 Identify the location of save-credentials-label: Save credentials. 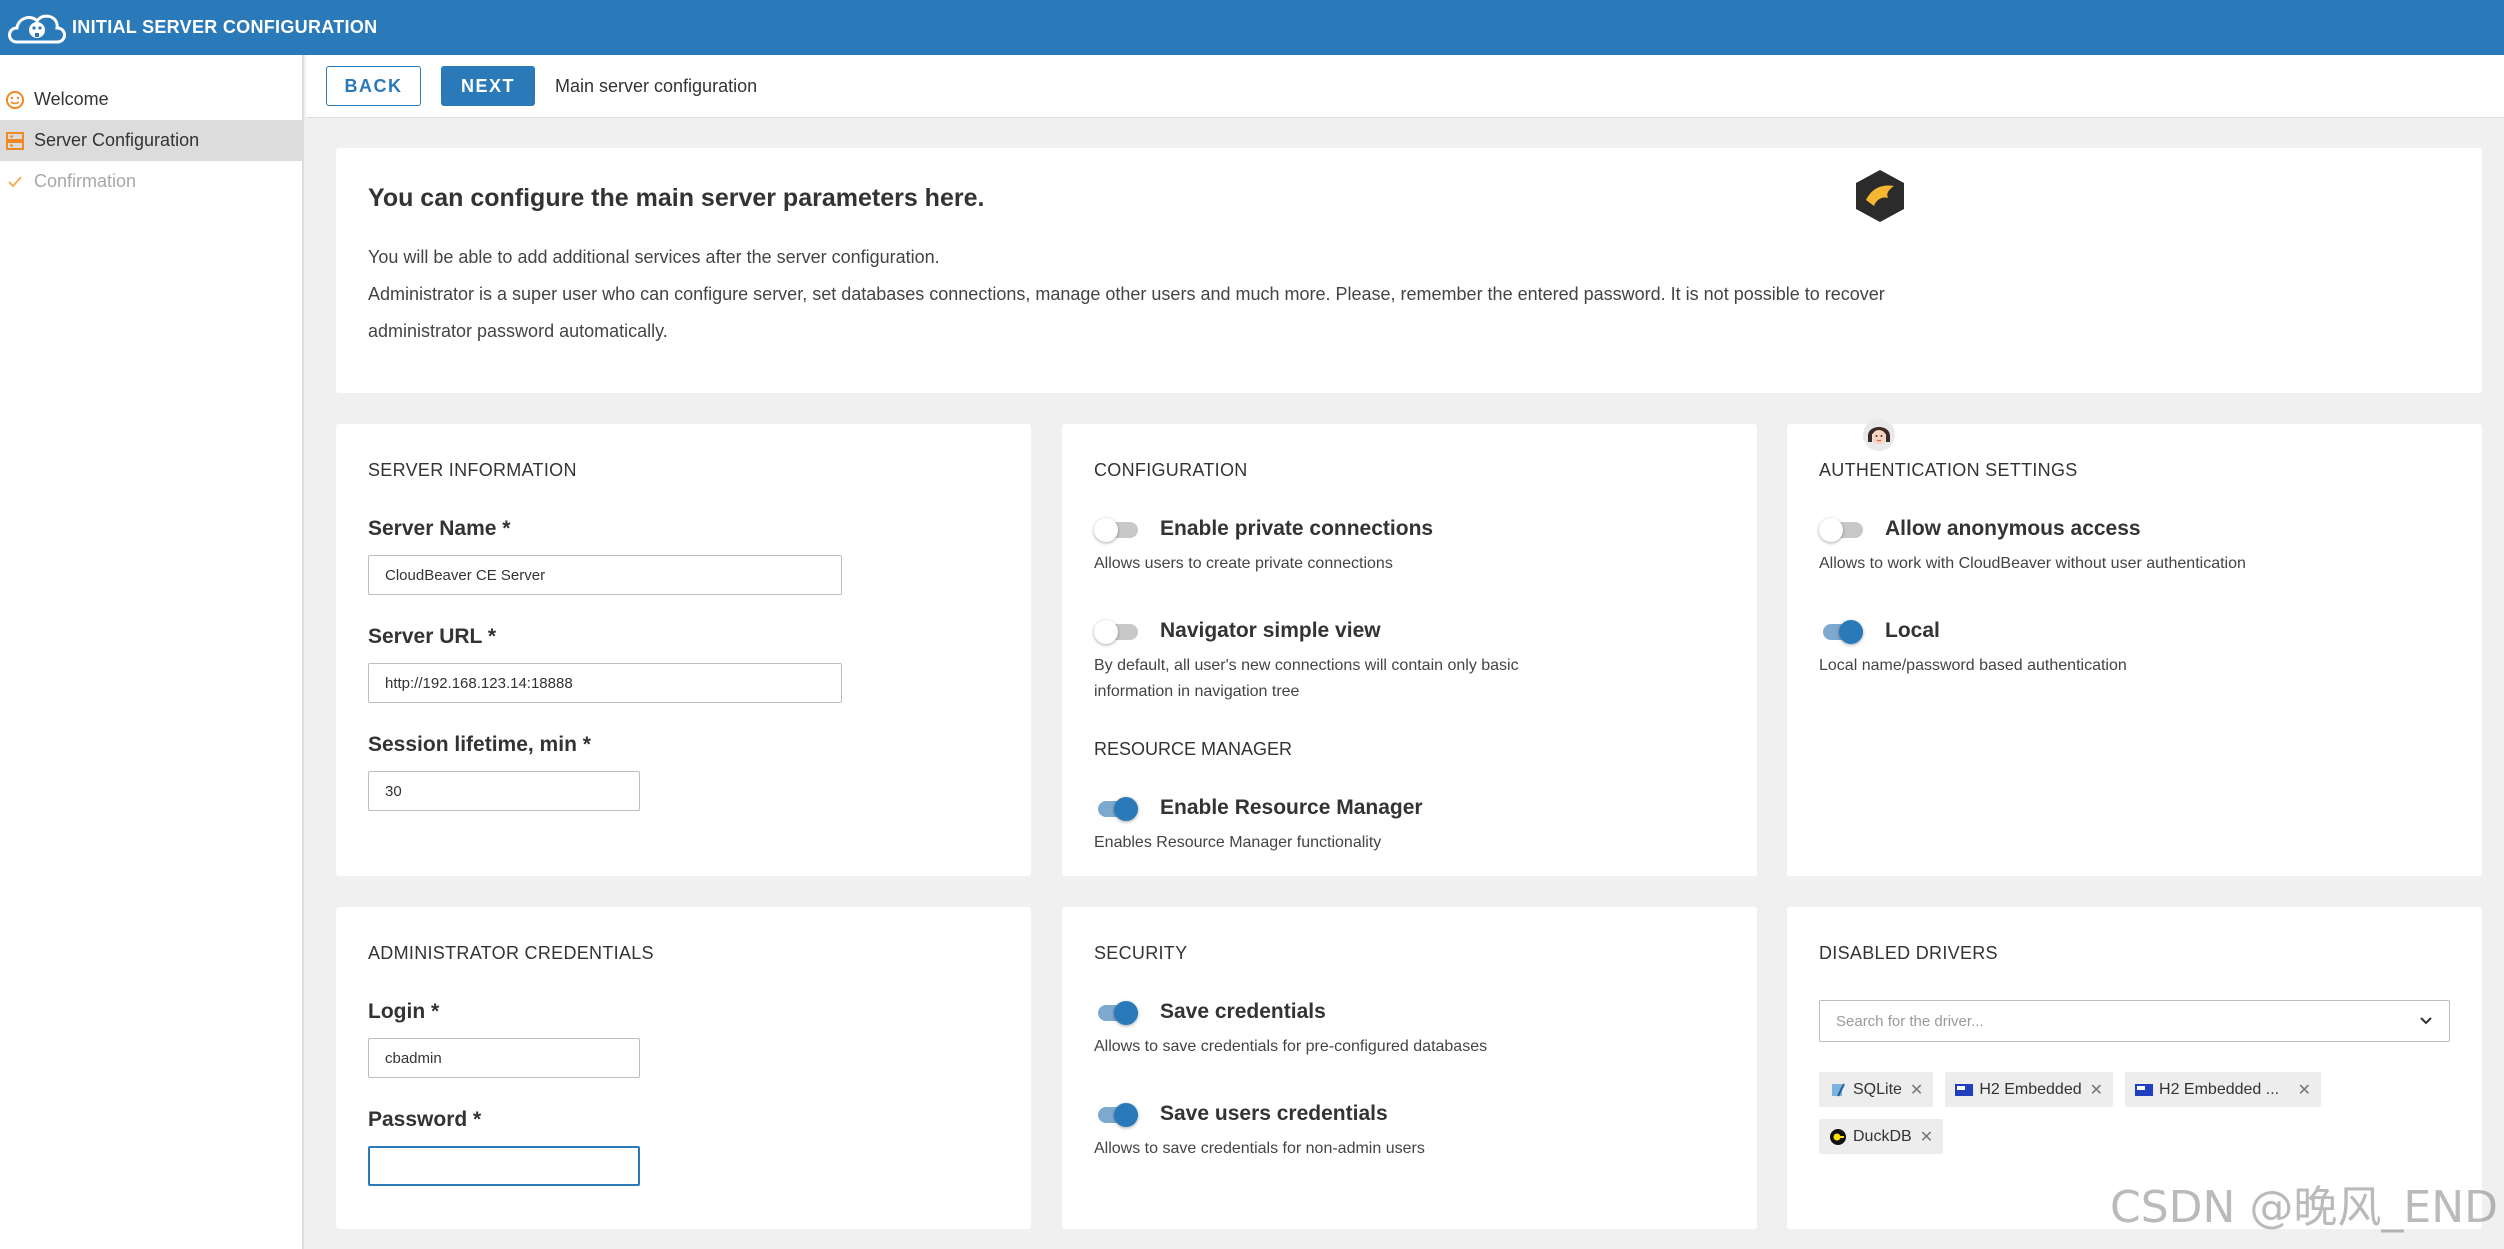
(1243, 1011).